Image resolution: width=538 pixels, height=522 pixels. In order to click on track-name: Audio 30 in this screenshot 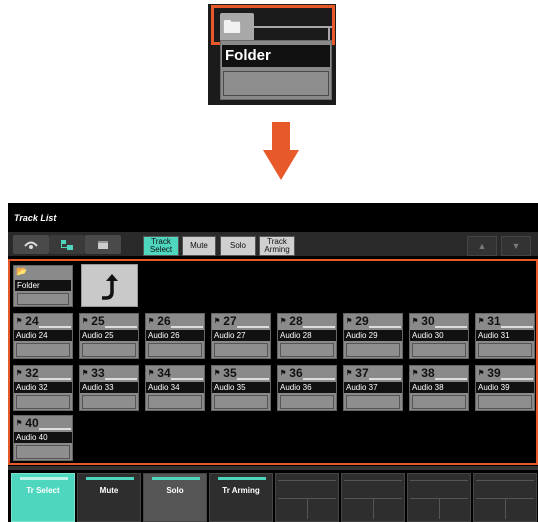, I will do `click(439, 335)`.